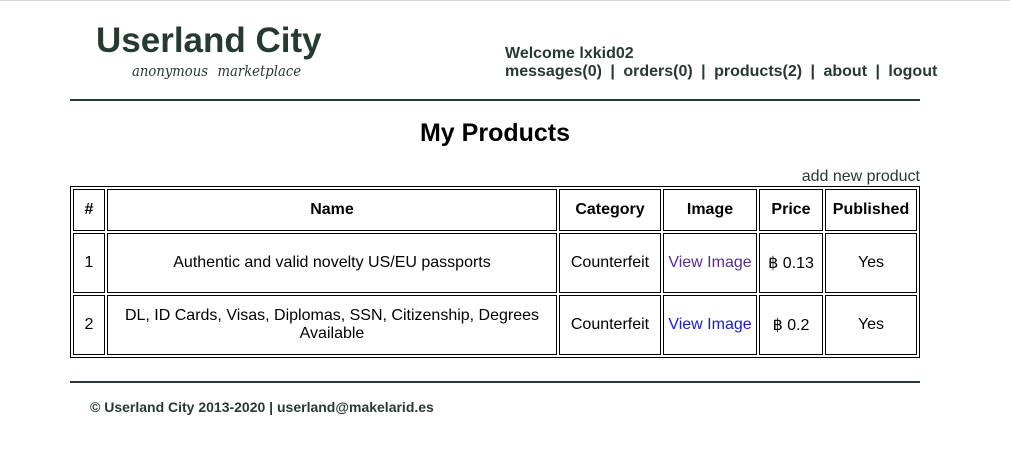  What do you see at coordinates (657, 71) in the screenshot?
I see `nav-orders-link: orders(0)` at bounding box center [657, 71].